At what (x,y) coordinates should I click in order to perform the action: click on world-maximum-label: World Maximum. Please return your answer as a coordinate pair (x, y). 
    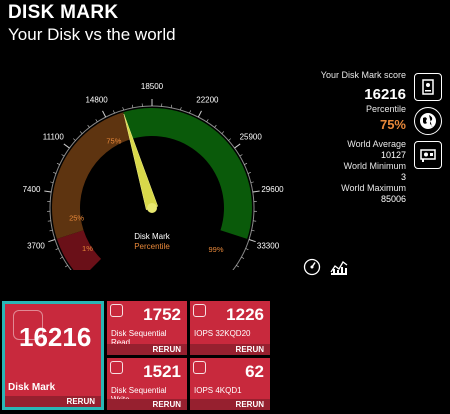
    Looking at the image, I should click on (373, 188).